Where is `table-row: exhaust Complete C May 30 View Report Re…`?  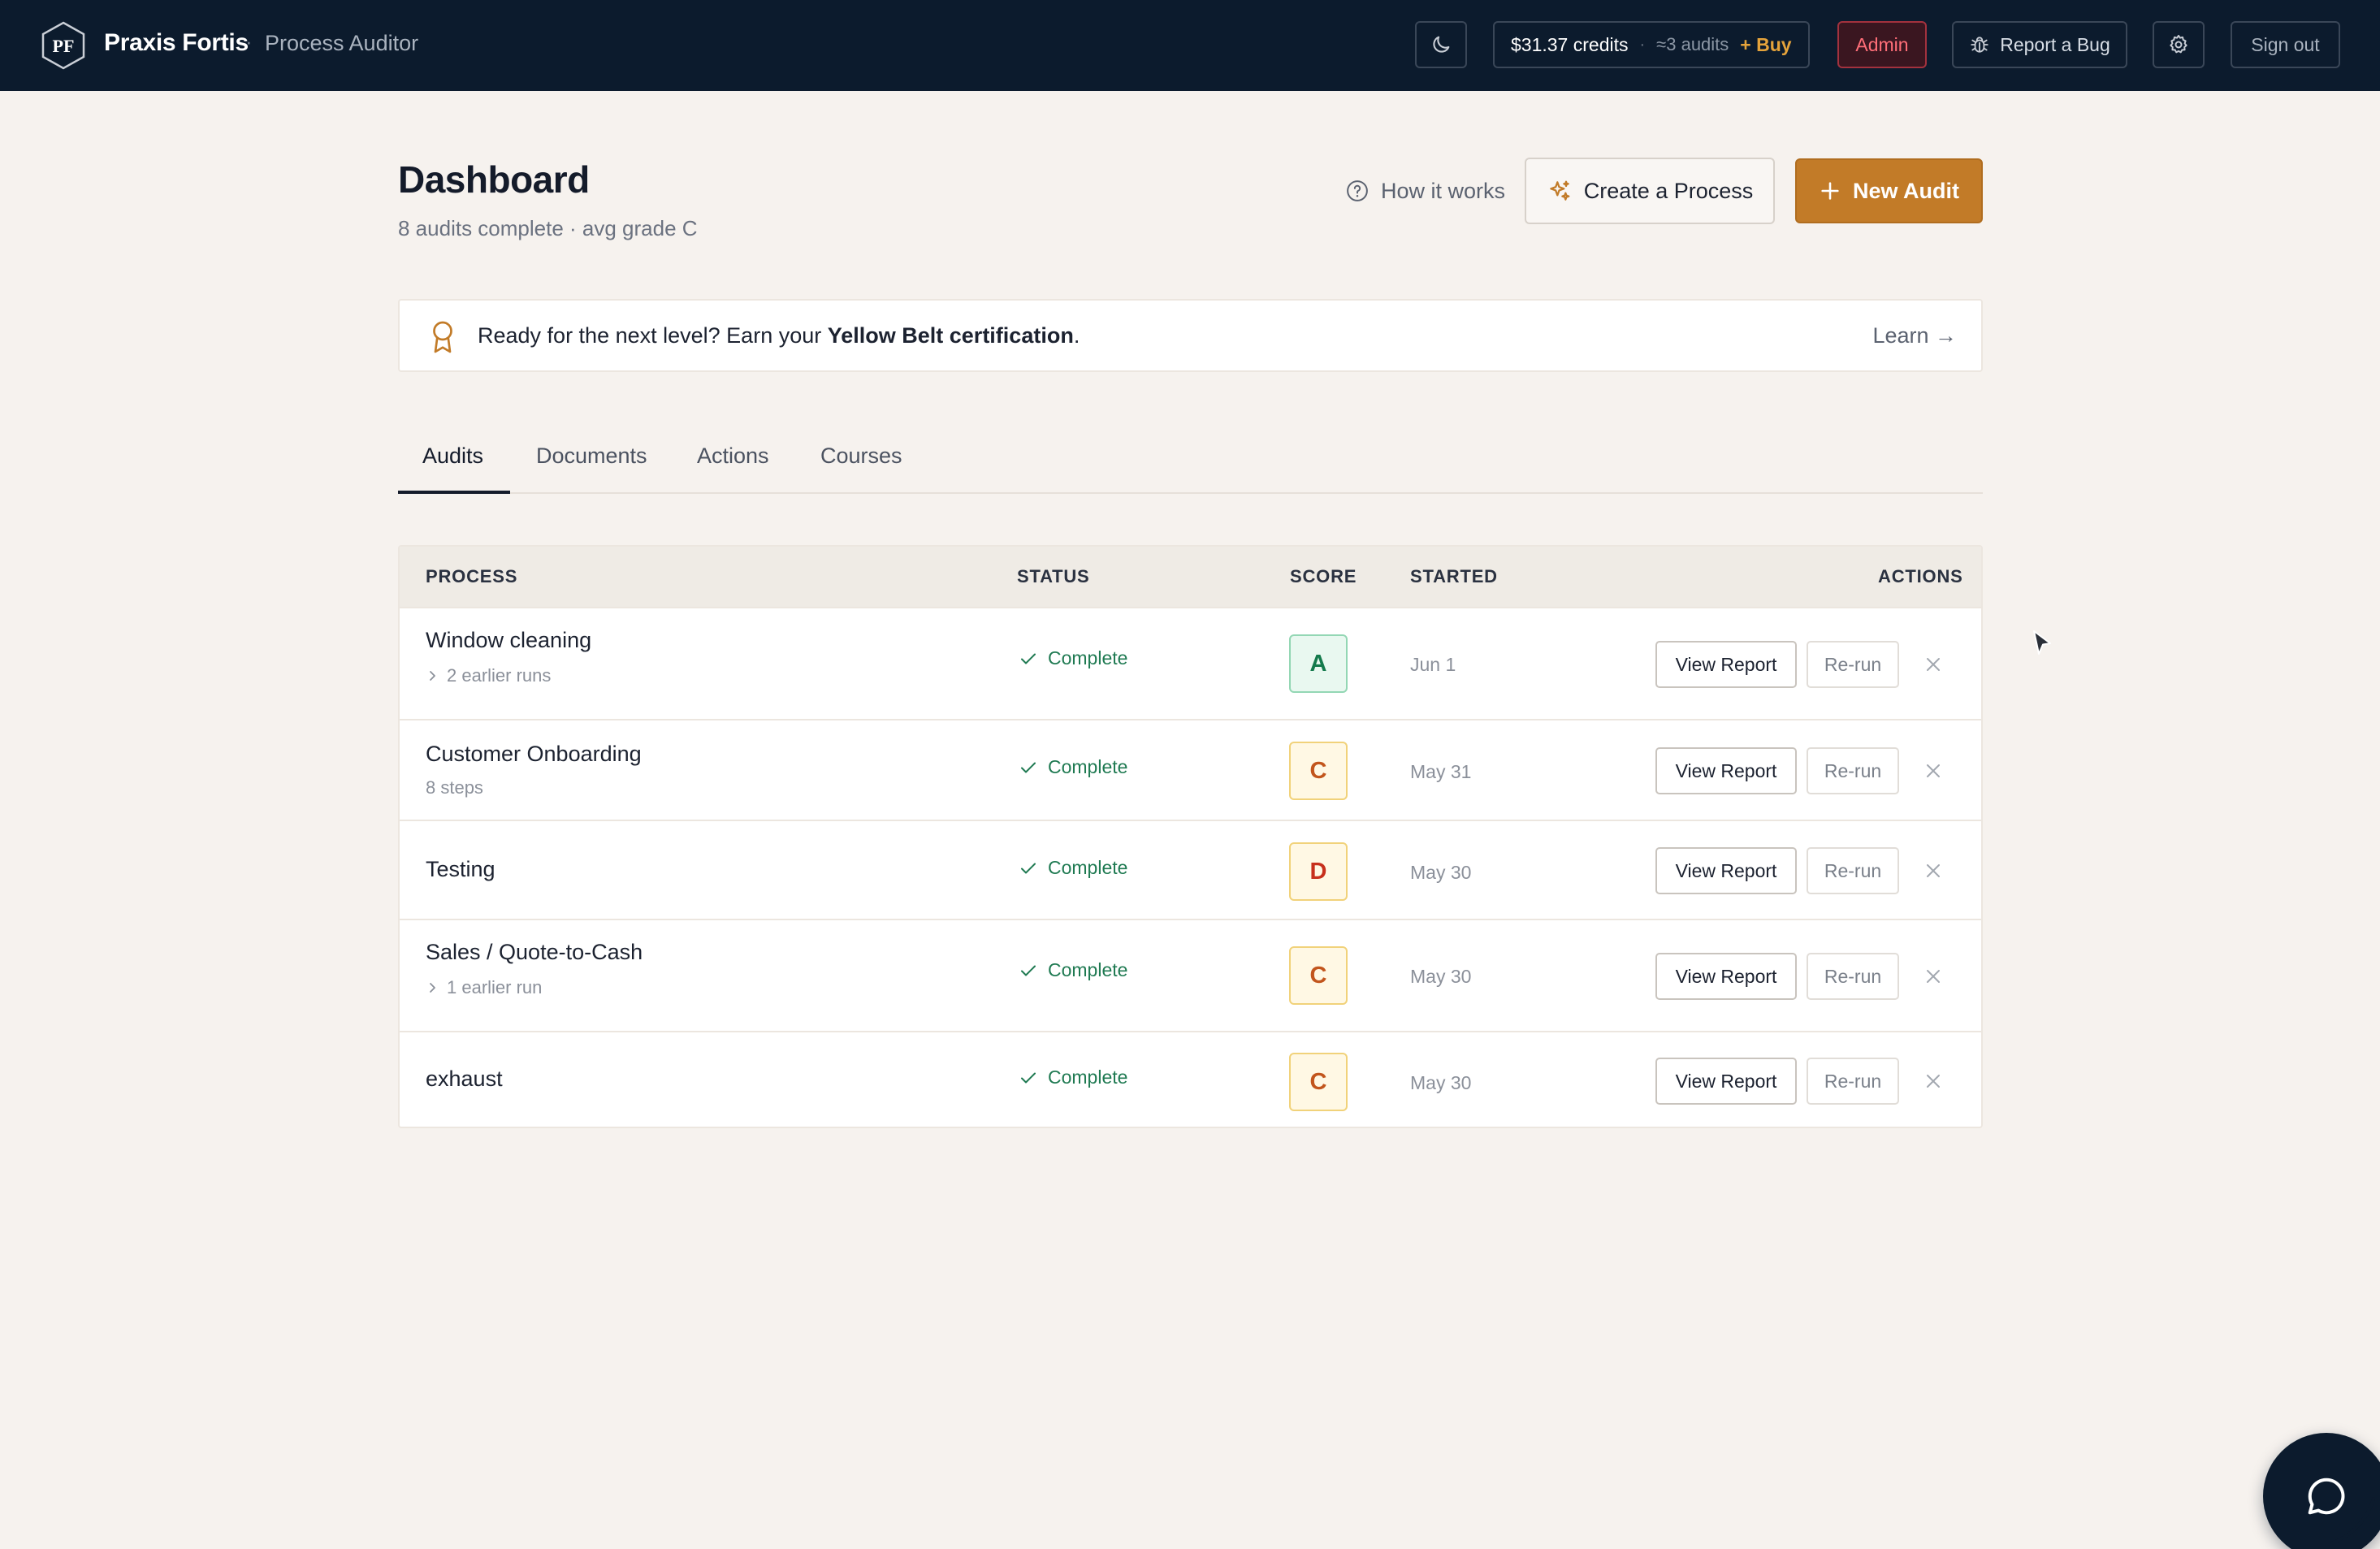
table-row: exhaust Complete C May 30 View Report Re… is located at coordinates (1190, 1079).